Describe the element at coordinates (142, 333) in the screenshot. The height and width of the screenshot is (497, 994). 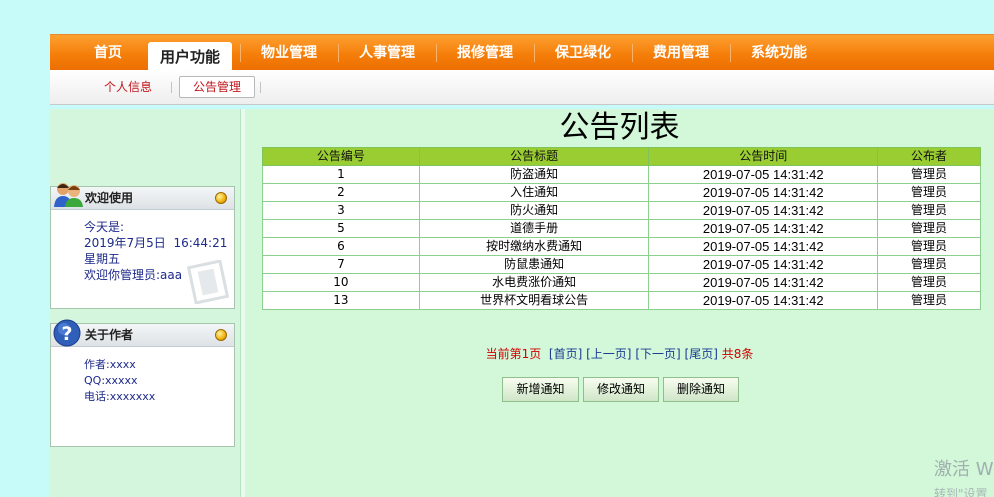
I see `about-box-header: ? 关于作者` at that location.